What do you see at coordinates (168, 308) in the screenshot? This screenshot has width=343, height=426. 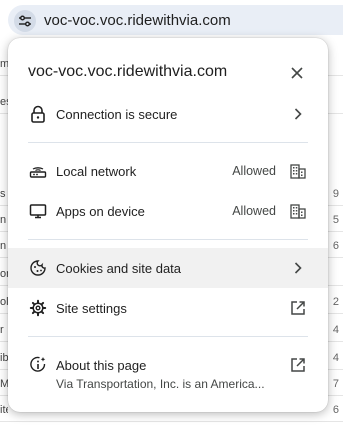 I see `site-settings-row: Site settings` at bounding box center [168, 308].